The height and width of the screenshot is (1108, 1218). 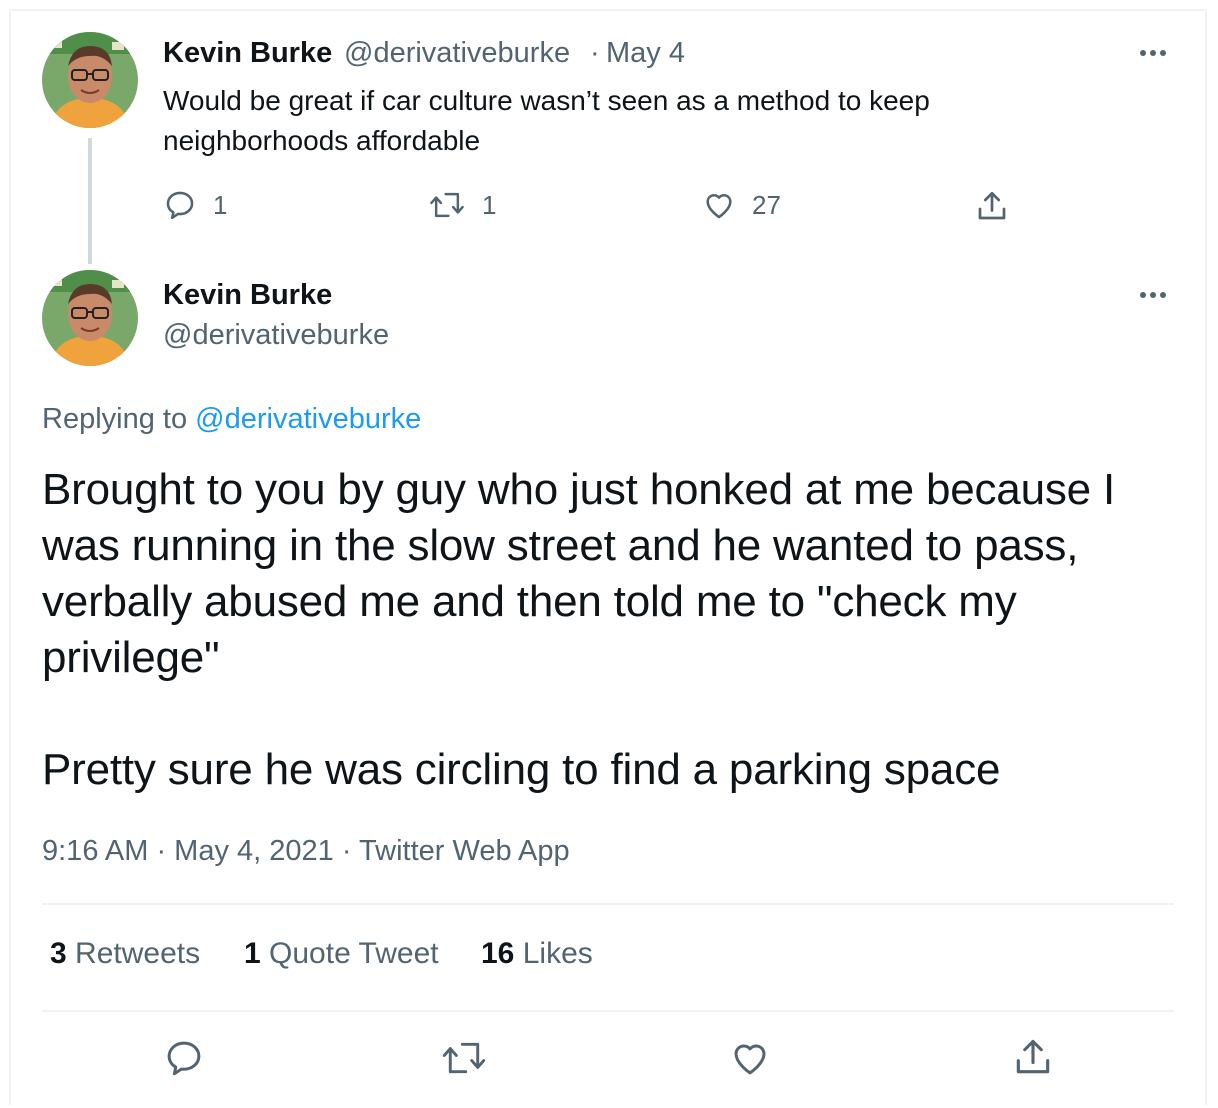 I want to click on main-author-name: Kevin Burke, so click(x=247, y=295).